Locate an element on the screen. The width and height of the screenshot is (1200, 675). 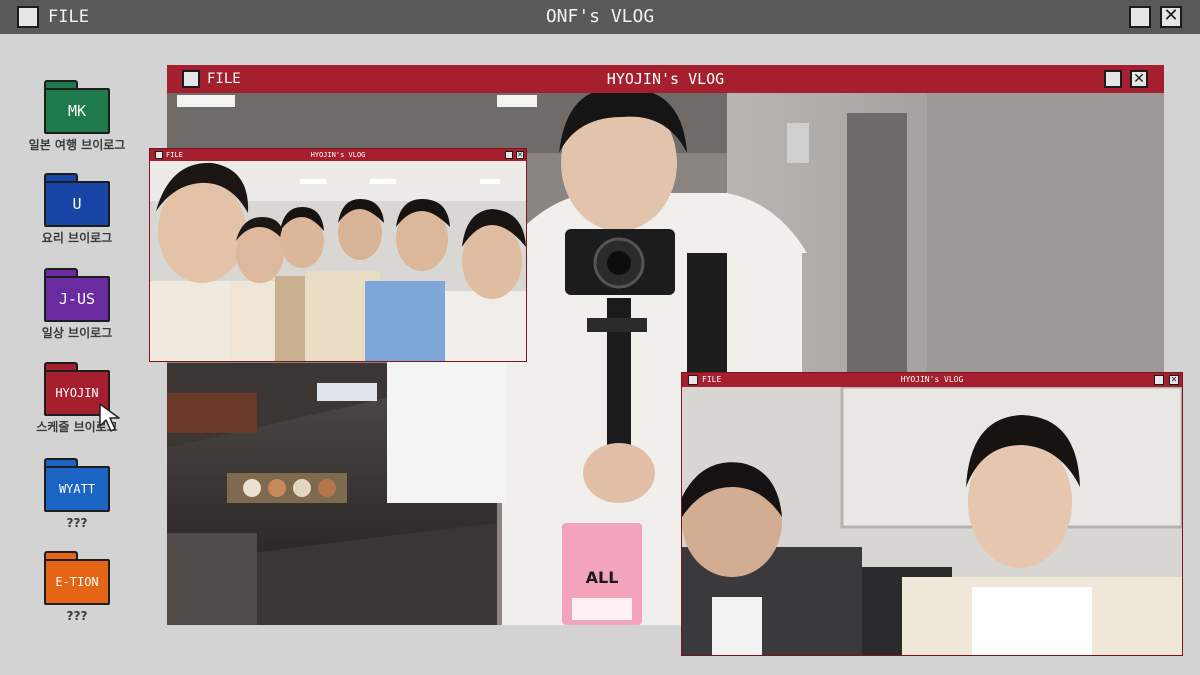
folder-icon: WYATT is located at coordinates (77, 485).